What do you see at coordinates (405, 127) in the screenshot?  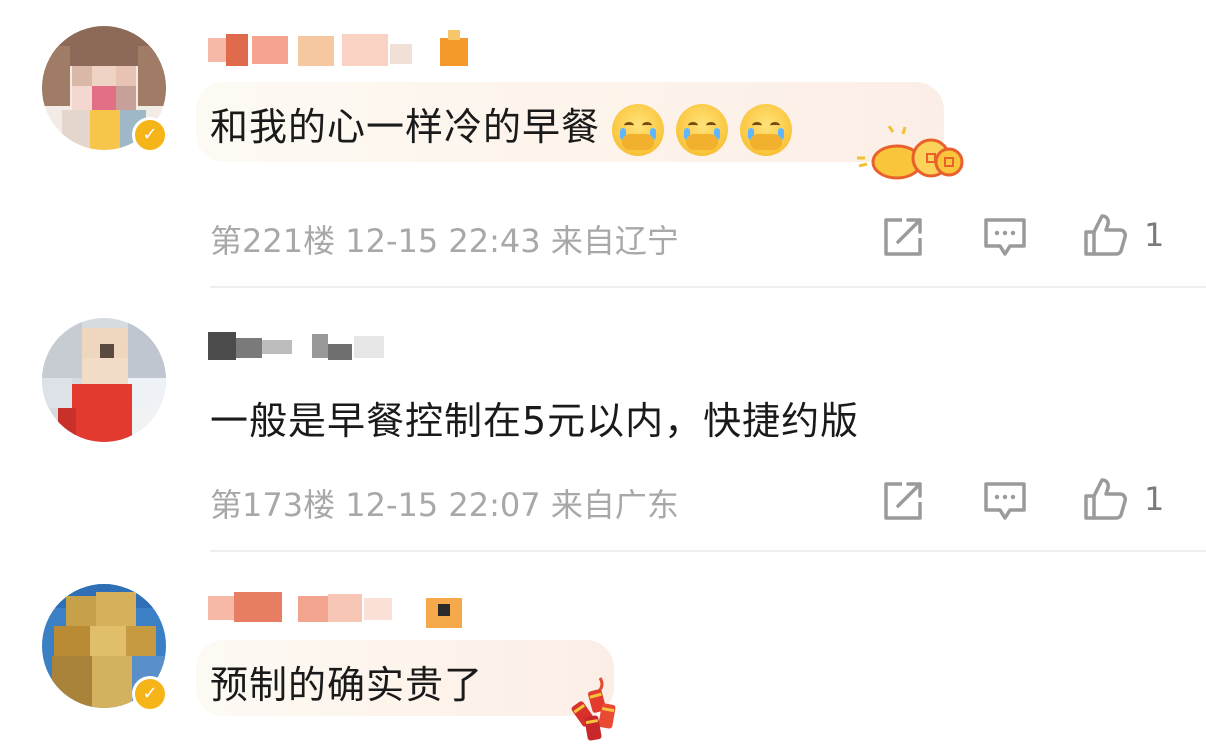 I see `comment-text-content: 和我的心一样冷的早餐` at bounding box center [405, 127].